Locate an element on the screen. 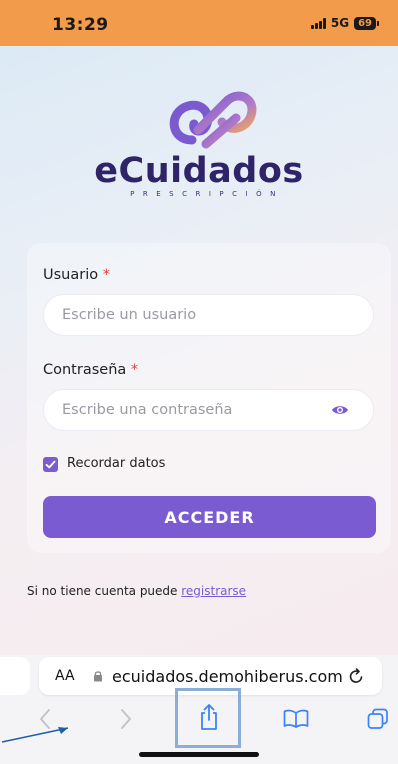 The height and width of the screenshot is (764, 398). show-password-eye-icon is located at coordinates (340, 410).